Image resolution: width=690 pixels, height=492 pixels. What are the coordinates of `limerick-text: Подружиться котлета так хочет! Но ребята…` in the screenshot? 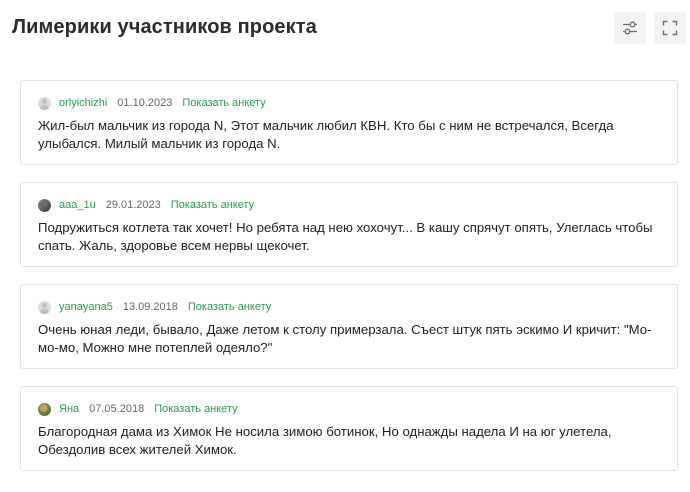 It's located at (345, 236).